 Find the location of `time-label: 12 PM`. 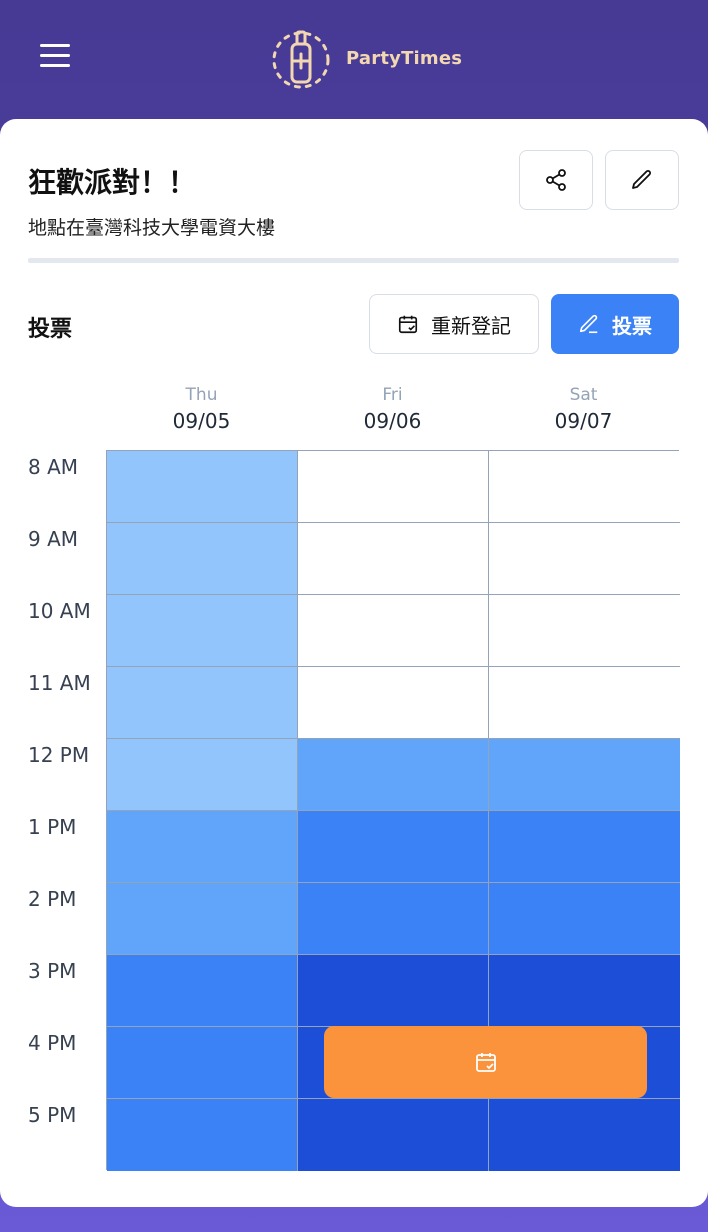

time-label: 12 PM is located at coordinates (59, 755).